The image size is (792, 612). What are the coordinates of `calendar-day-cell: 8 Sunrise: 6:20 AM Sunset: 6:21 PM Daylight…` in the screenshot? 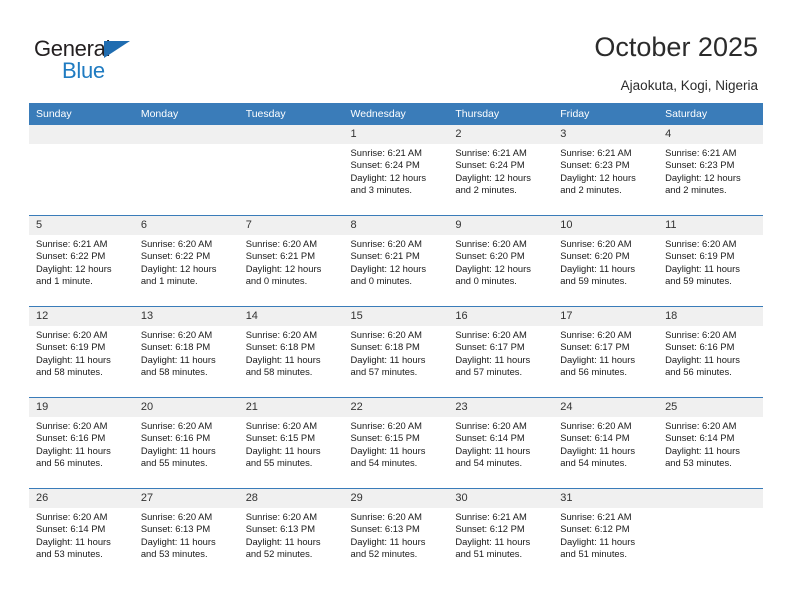 It's located at (396, 261).